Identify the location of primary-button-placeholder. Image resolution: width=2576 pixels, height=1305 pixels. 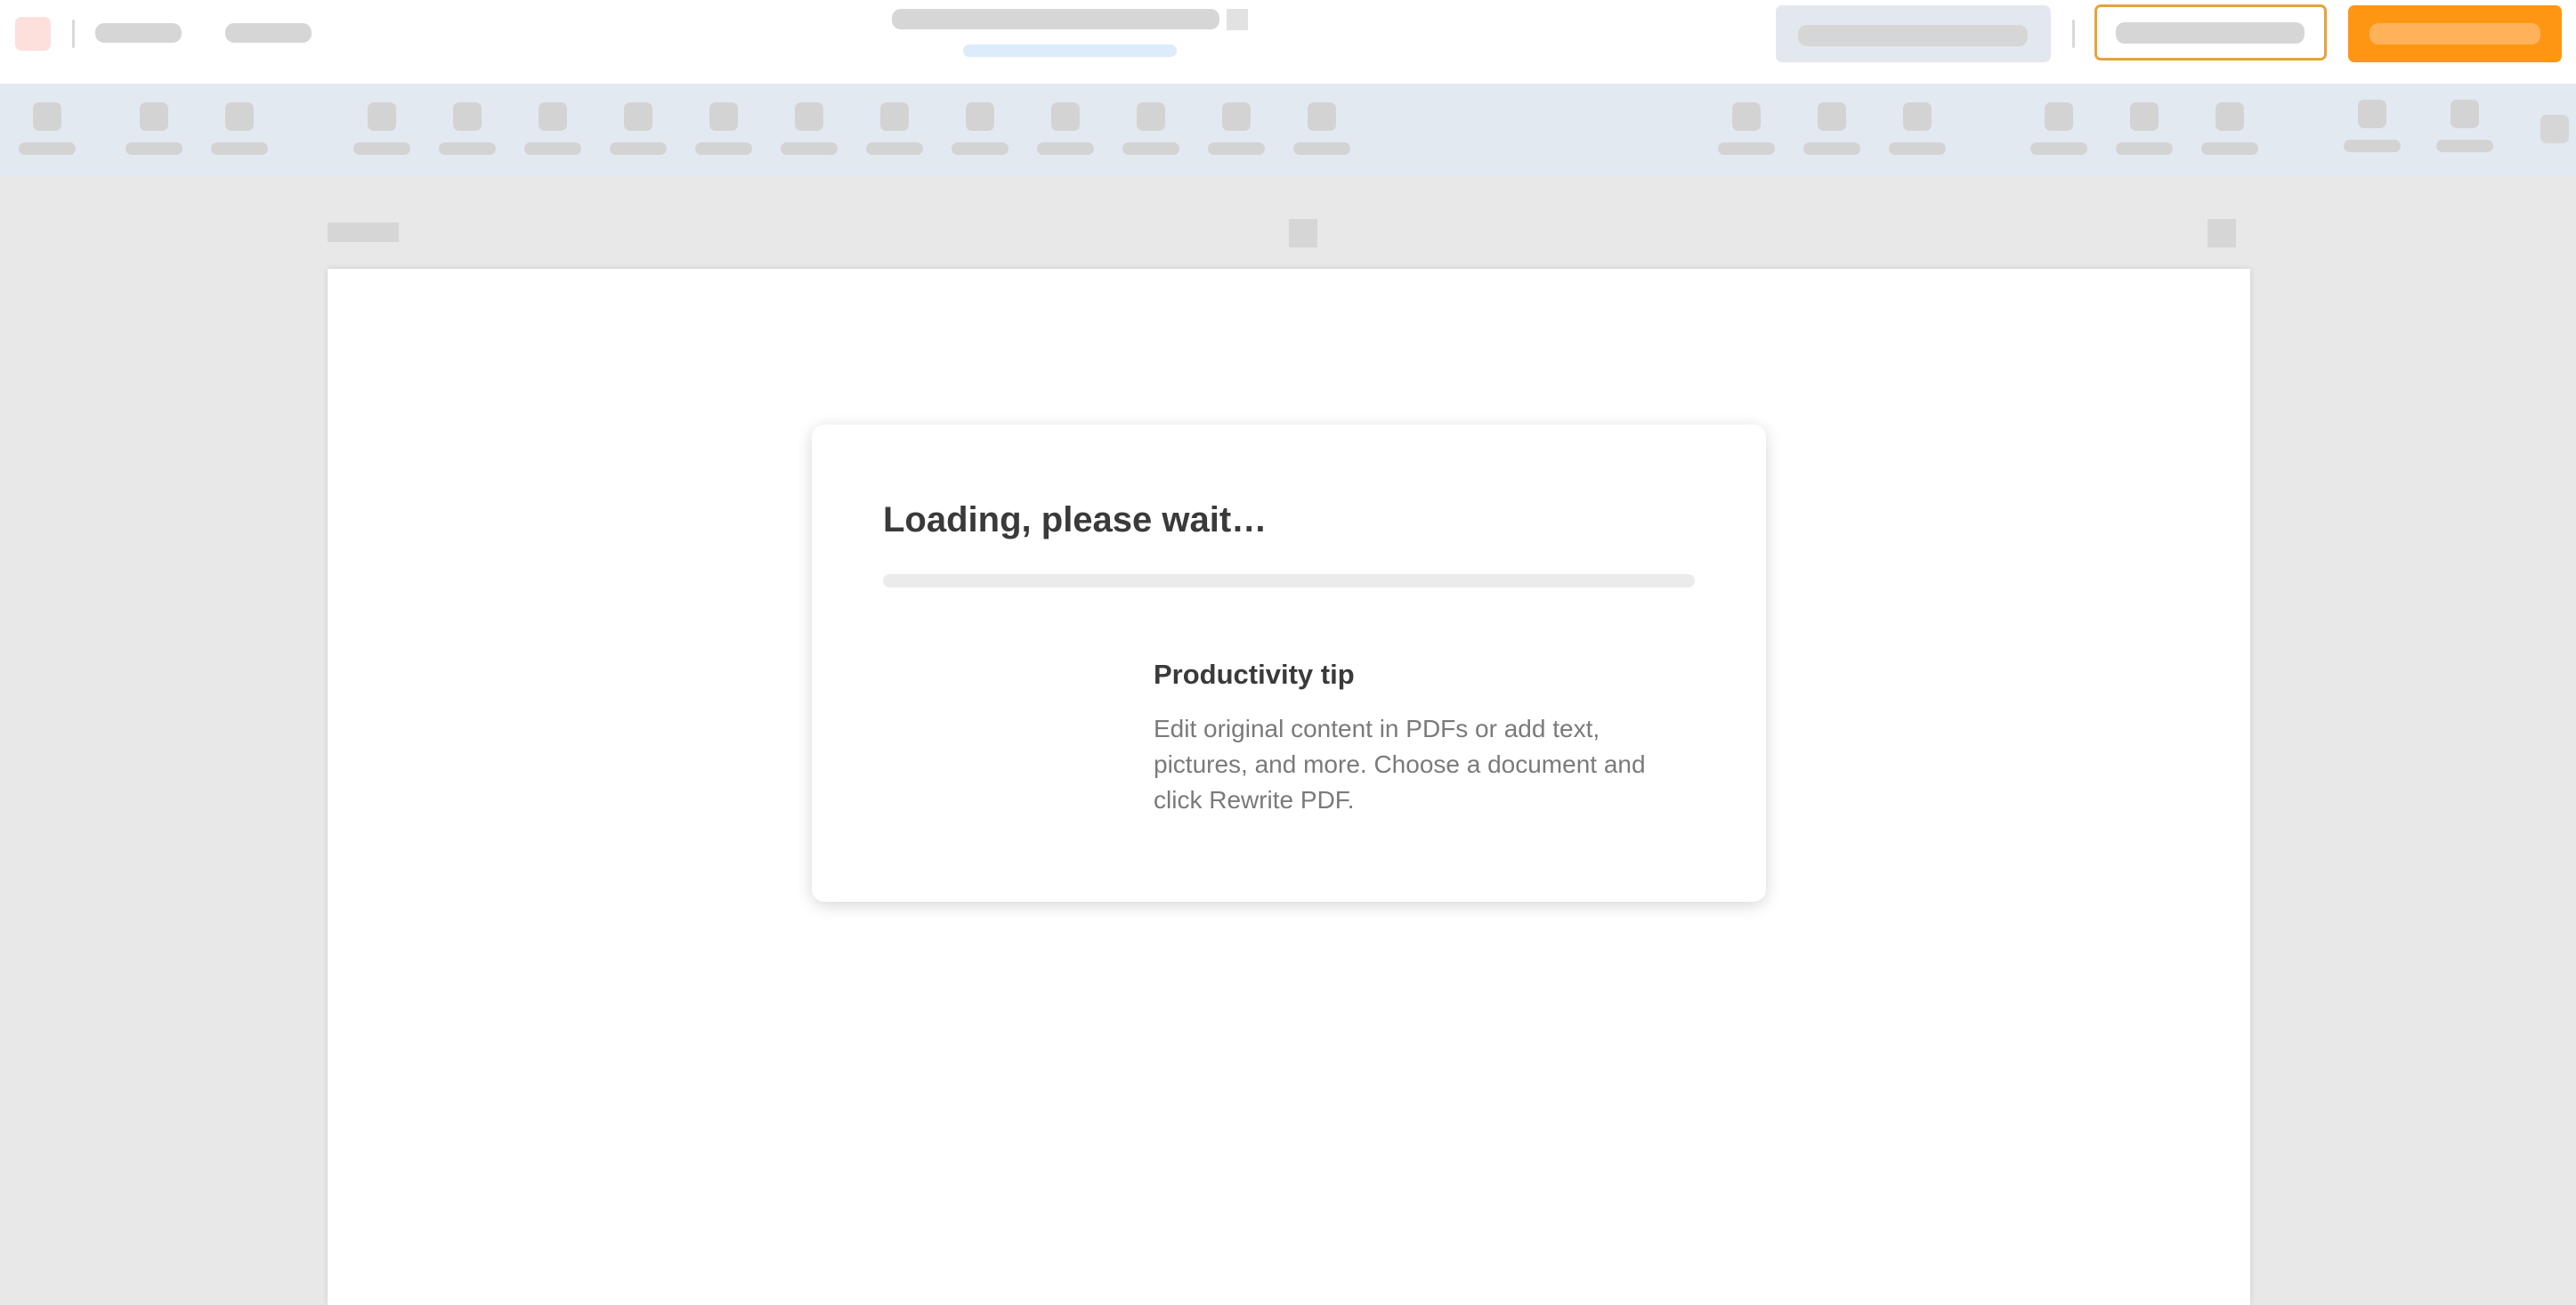
(2455, 33).